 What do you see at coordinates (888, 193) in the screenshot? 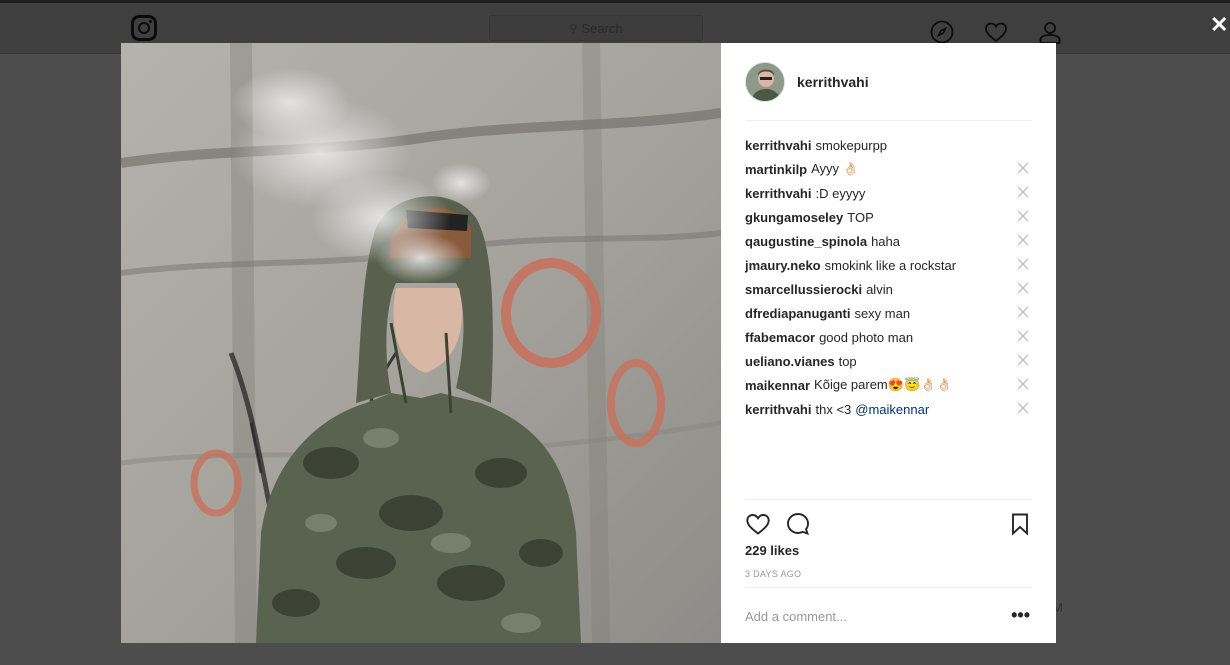
I see `comment-row: kerrithvahi :D eyyyy` at bounding box center [888, 193].